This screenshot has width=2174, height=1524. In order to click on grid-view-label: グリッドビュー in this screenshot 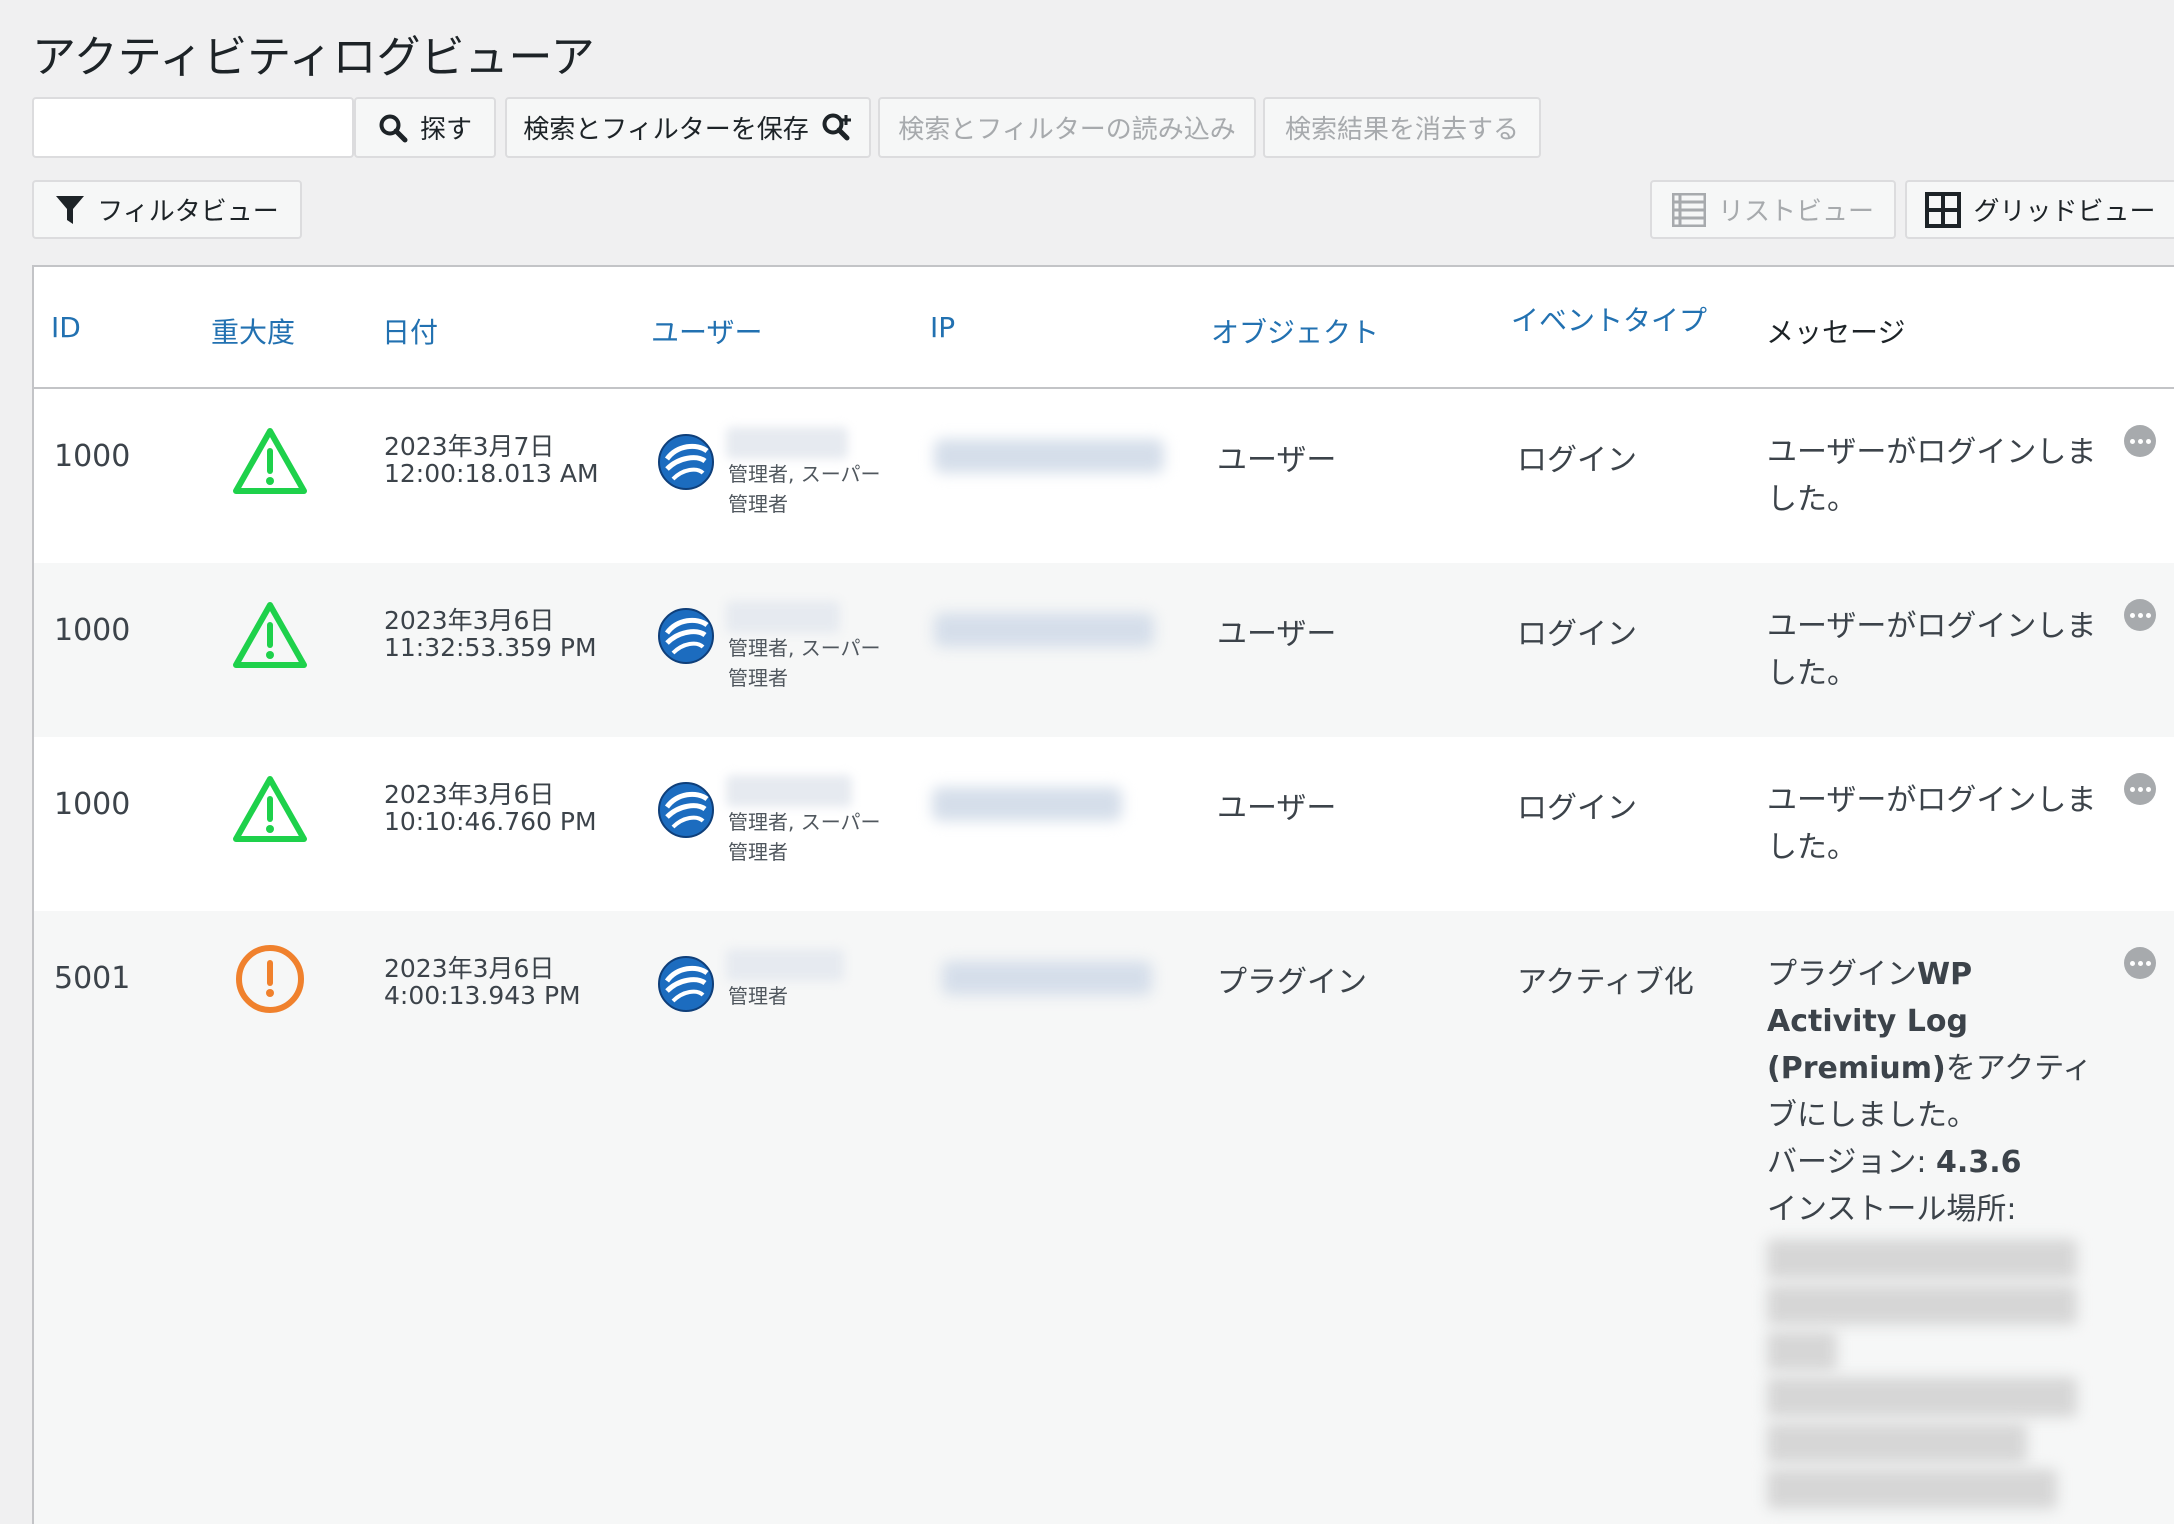, I will do `click(2064, 212)`.